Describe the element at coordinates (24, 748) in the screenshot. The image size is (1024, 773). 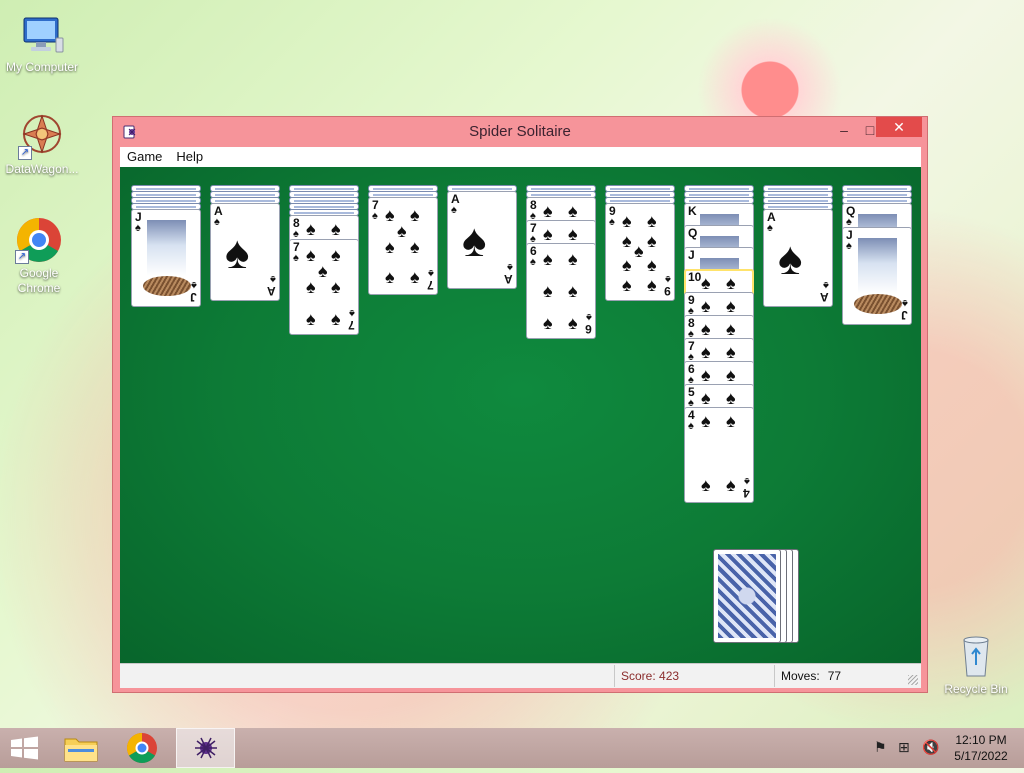
I see `start-button` at that location.